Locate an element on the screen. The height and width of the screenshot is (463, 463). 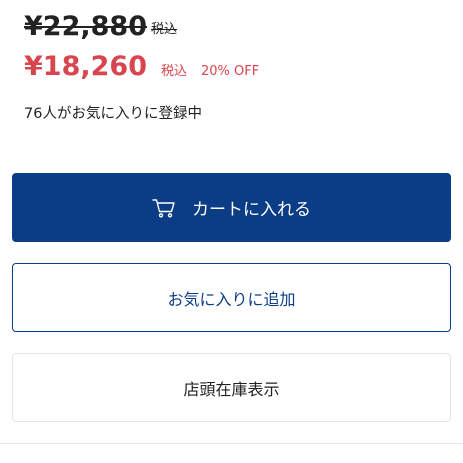
store-stock-button: 店頭在庫表示 is located at coordinates (231, 387).